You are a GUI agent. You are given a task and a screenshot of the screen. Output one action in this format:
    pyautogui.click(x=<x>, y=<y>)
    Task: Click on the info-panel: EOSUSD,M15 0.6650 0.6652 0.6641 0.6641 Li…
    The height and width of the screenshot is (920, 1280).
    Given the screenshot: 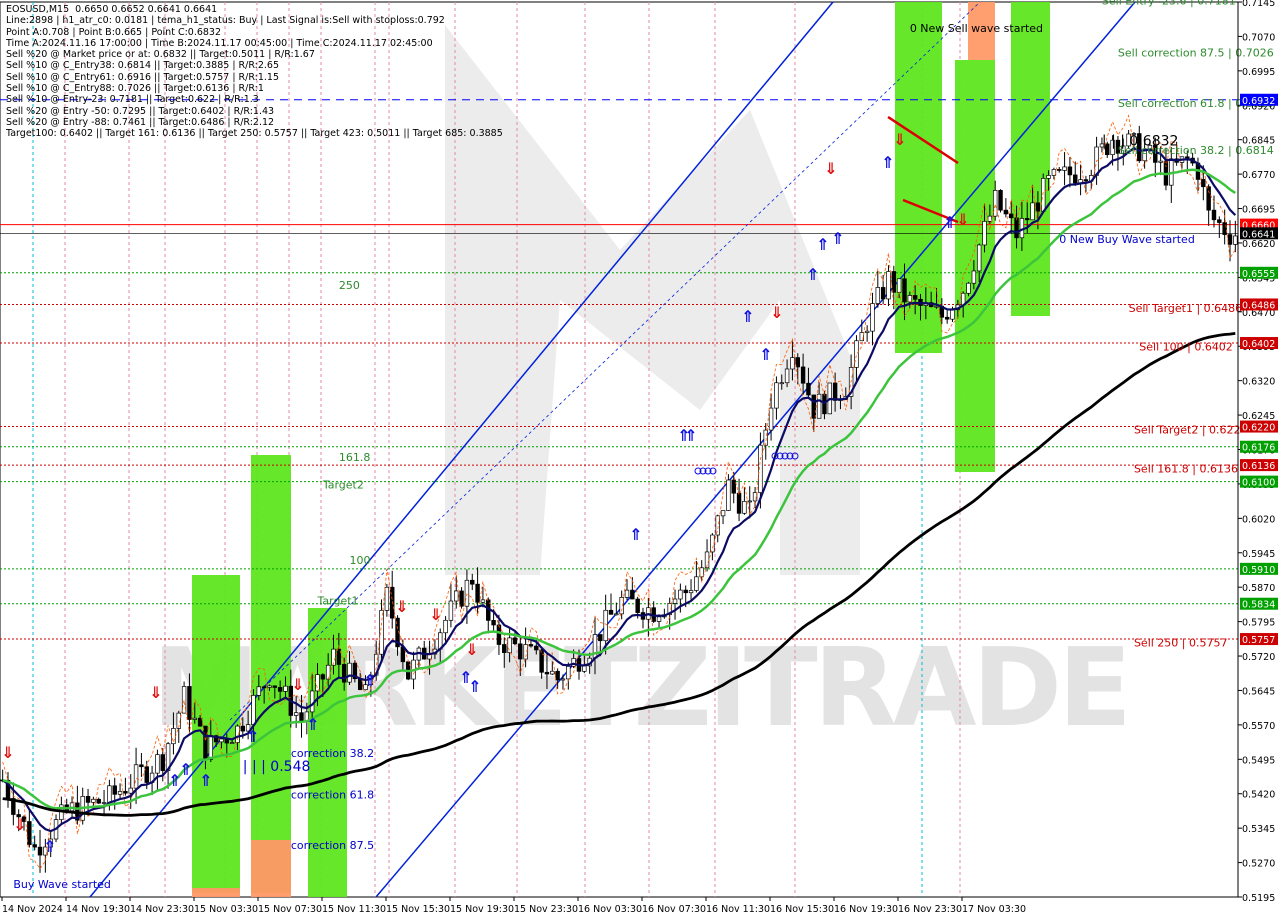 What is the action you would take?
    pyautogui.click(x=254, y=72)
    